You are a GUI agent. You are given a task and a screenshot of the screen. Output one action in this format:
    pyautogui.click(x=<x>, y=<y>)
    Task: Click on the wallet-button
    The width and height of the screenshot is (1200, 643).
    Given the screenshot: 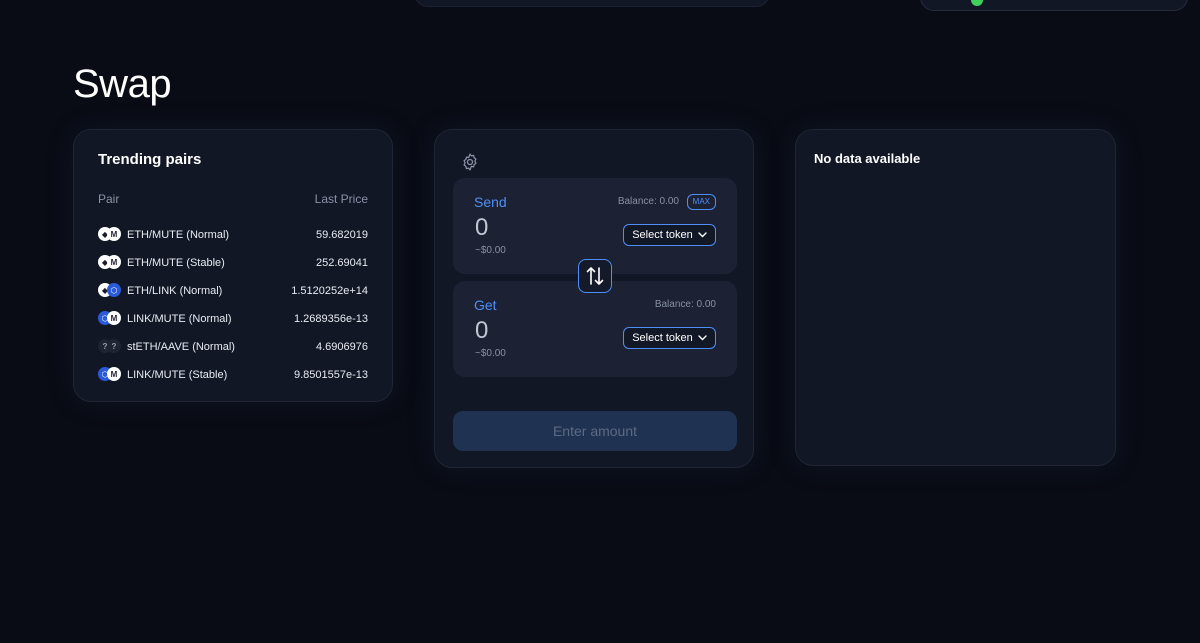 What is the action you would take?
    pyautogui.click(x=1054, y=5)
    